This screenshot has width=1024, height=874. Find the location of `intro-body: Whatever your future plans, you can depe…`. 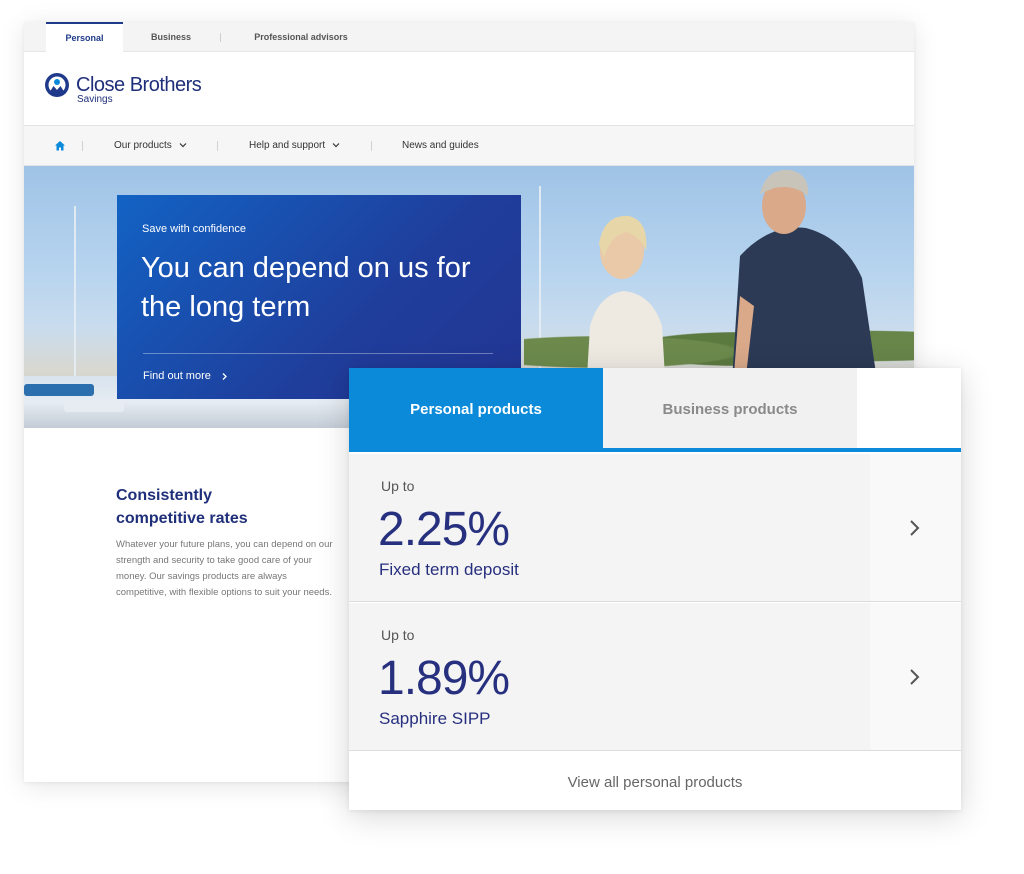

intro-body: Whatever your future plans, you can depe… is located at coordinates (224, 568).